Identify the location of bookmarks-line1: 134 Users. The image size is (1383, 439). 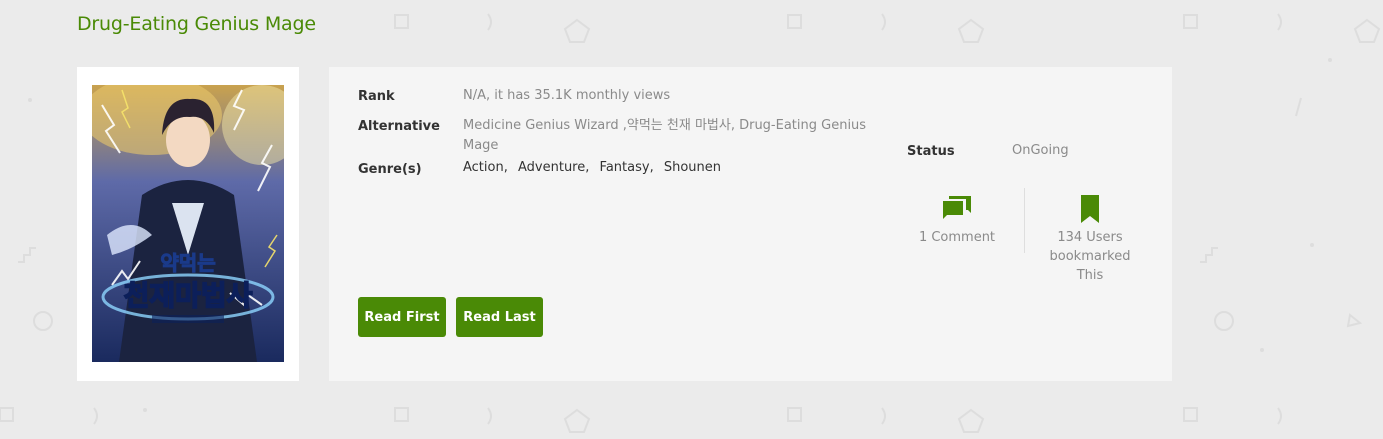
(1090, 237).